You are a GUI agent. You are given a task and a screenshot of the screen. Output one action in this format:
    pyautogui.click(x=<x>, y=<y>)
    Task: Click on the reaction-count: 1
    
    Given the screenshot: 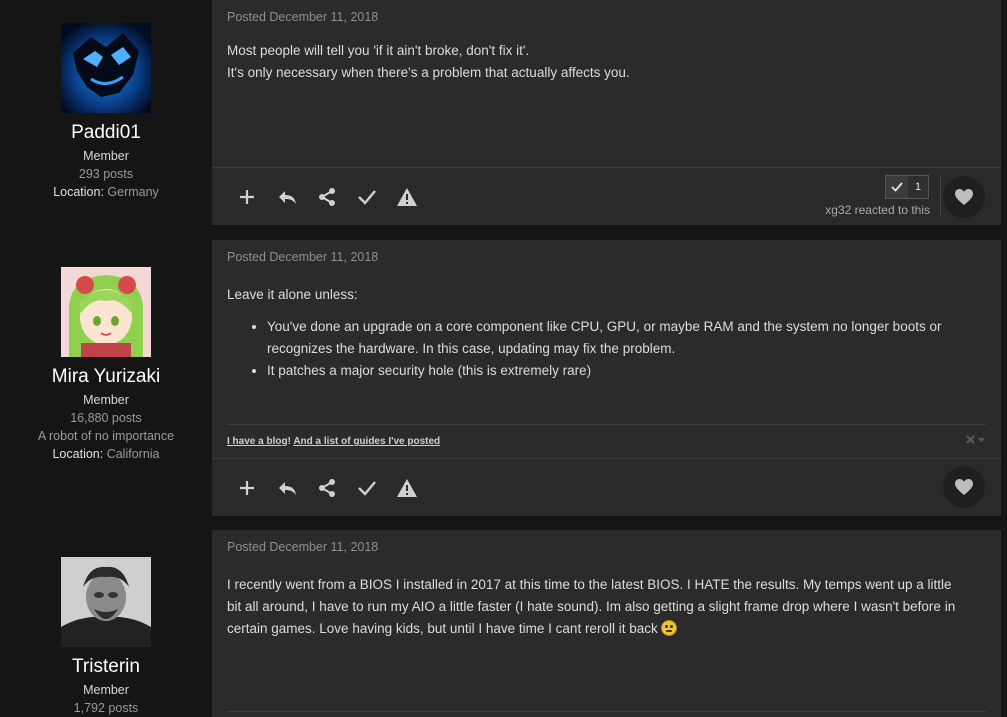 What is the action you would take?
    pyautogui.click(x=918, y=187)
    